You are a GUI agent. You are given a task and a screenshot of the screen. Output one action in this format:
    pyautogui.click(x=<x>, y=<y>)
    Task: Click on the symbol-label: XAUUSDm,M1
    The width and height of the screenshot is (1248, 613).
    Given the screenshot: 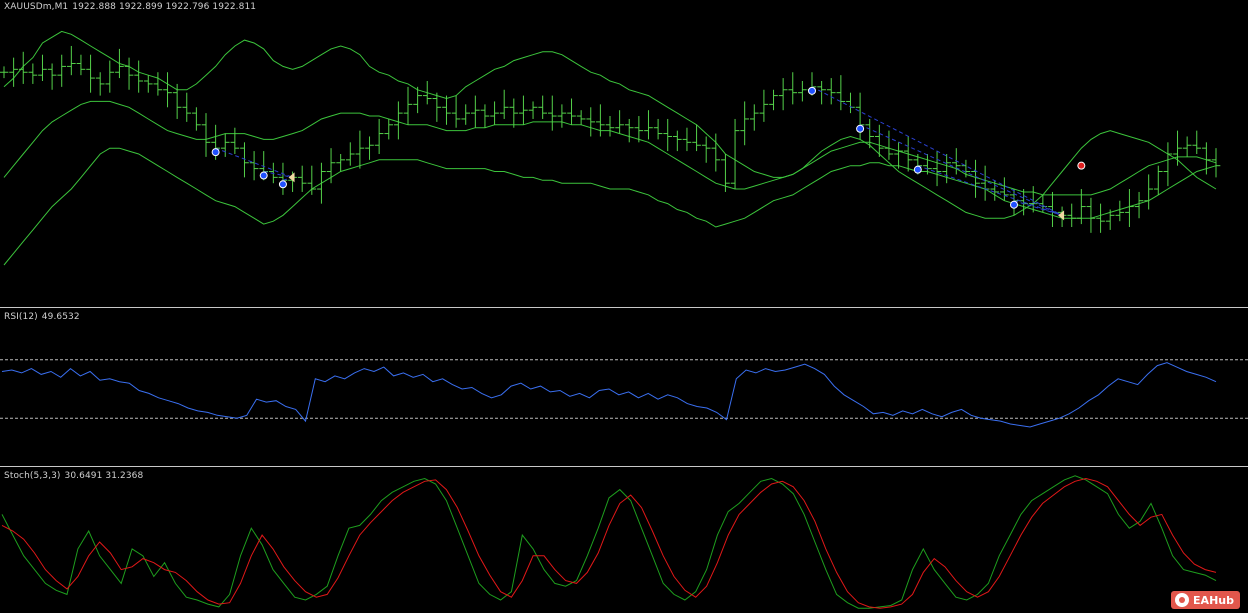 What is the action you would take?
    pyautogui.click(x=36, y=7)
    